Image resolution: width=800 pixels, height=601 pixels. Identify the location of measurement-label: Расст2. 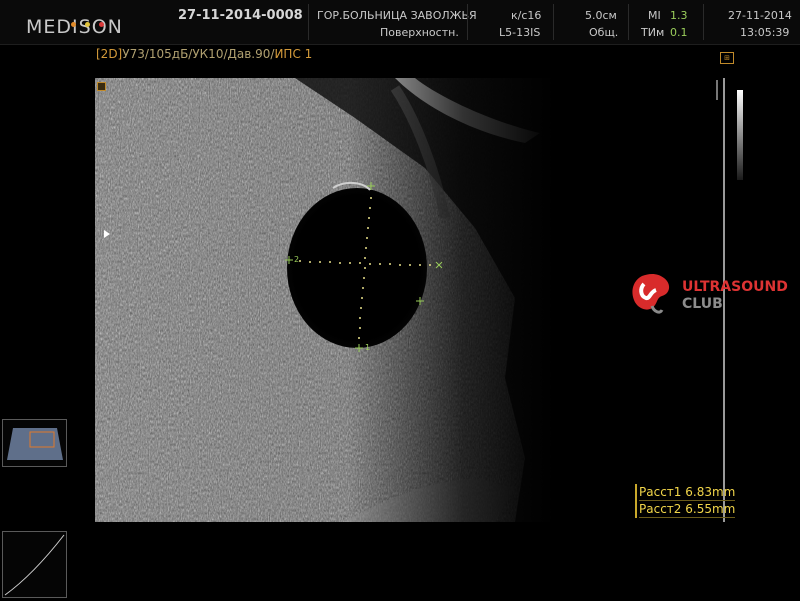
(660, 509).